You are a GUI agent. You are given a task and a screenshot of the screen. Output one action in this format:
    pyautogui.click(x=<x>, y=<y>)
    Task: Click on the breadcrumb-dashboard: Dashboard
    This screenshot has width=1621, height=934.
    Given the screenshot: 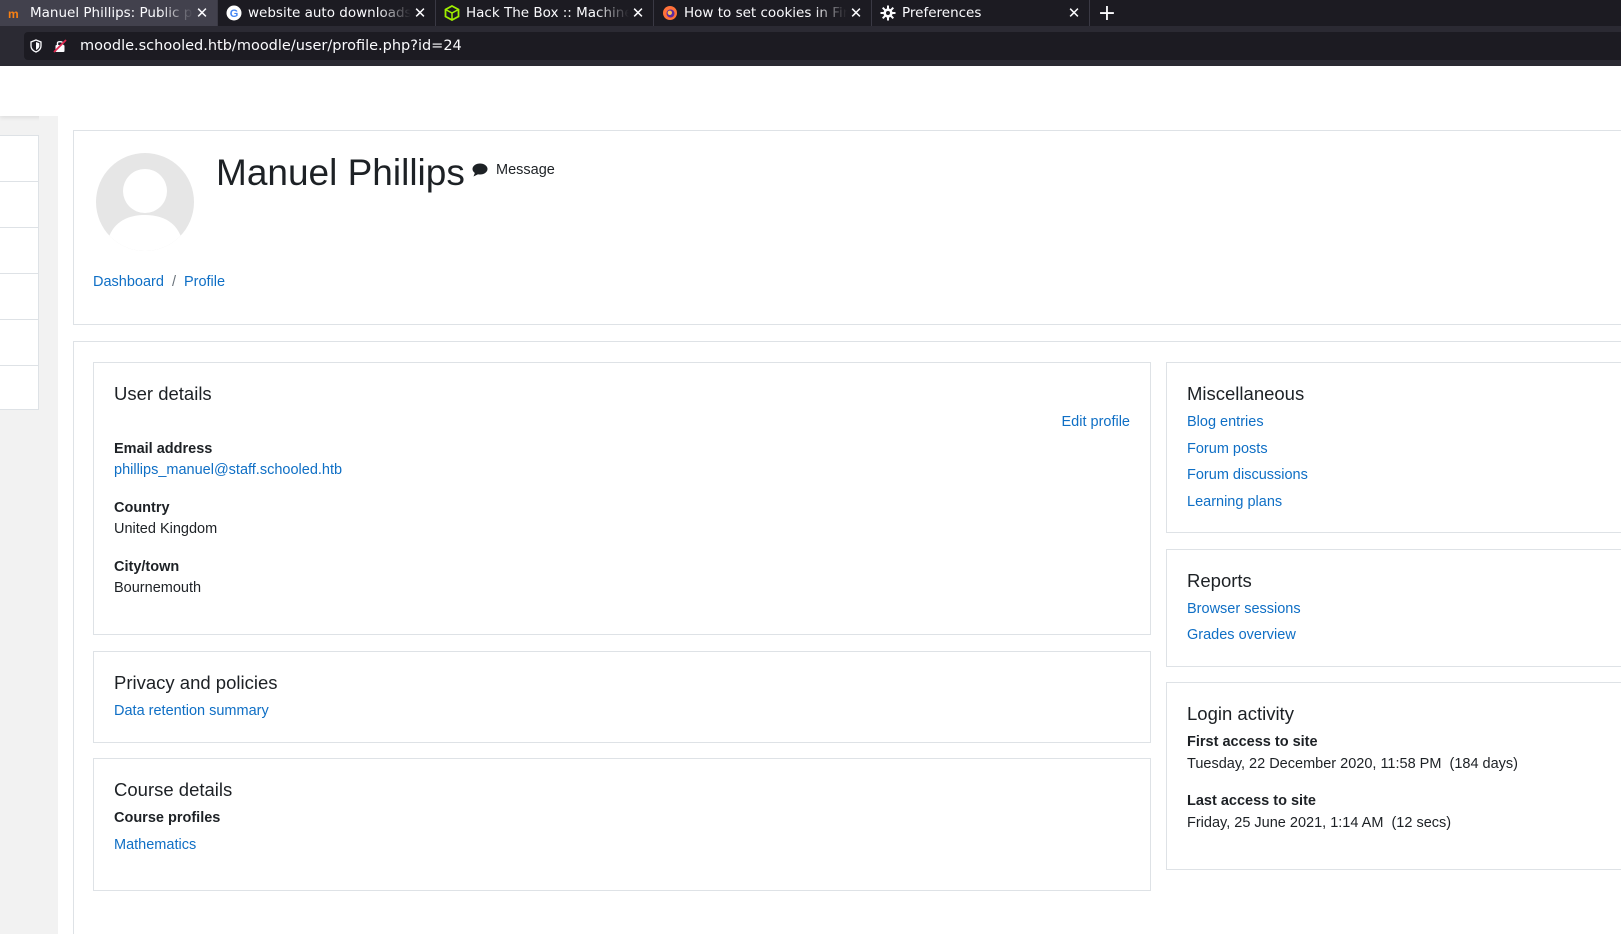 What is the action you would take?
    pyautogui.click(x=128, y=282)
    